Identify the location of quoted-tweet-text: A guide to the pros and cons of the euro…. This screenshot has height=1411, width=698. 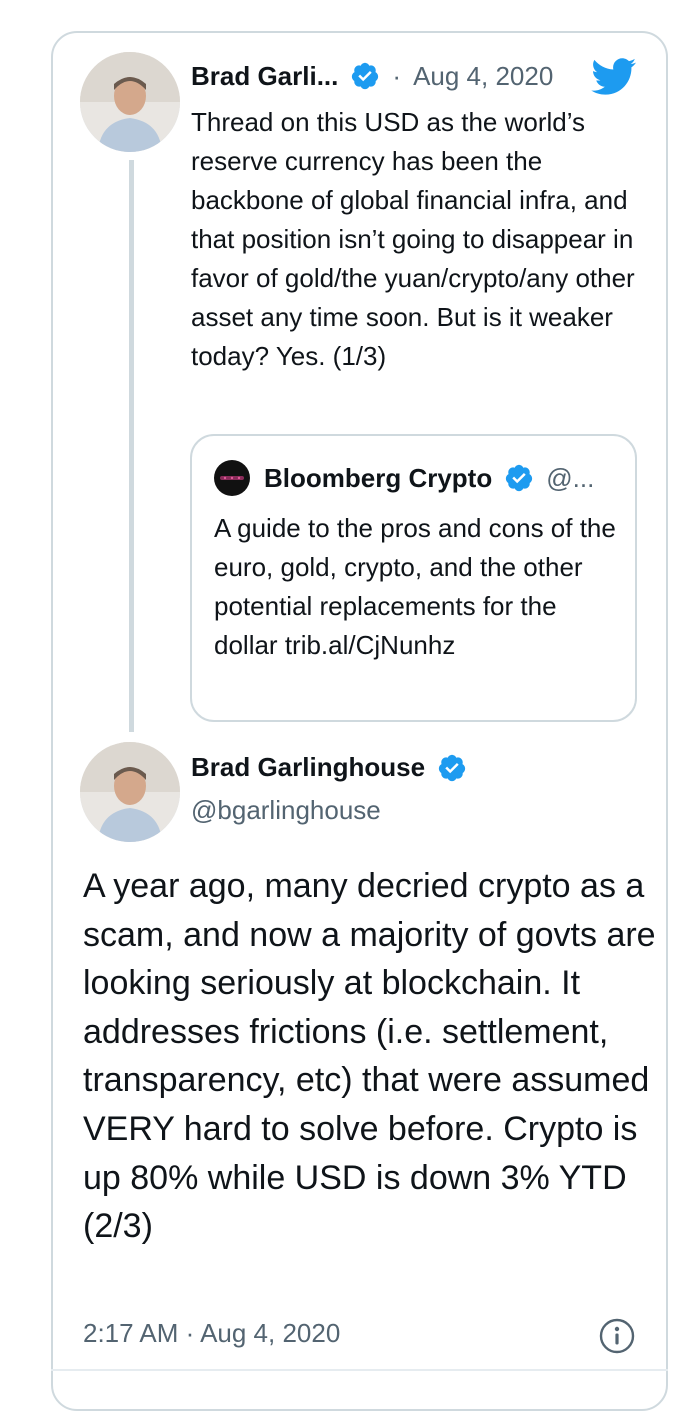
(415, 586).